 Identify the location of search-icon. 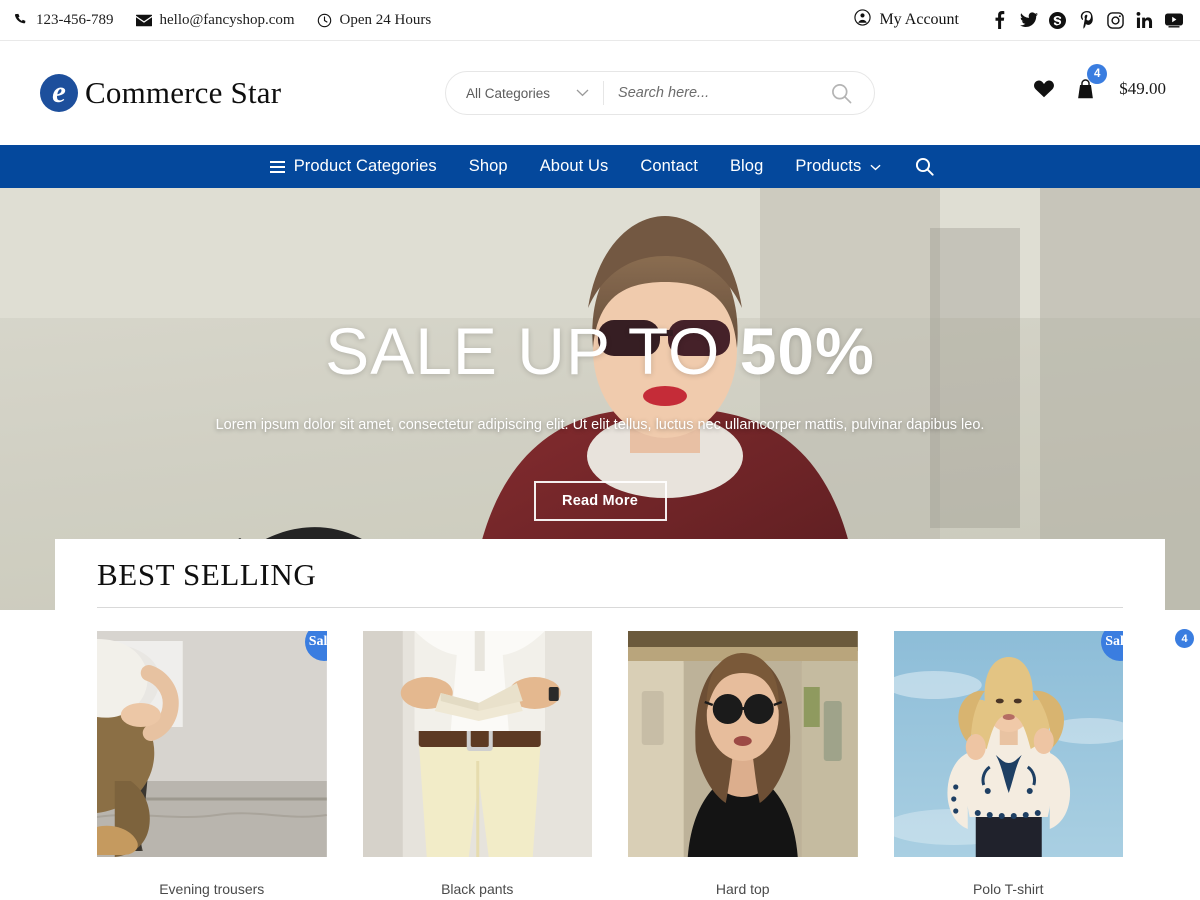
(852, 93).